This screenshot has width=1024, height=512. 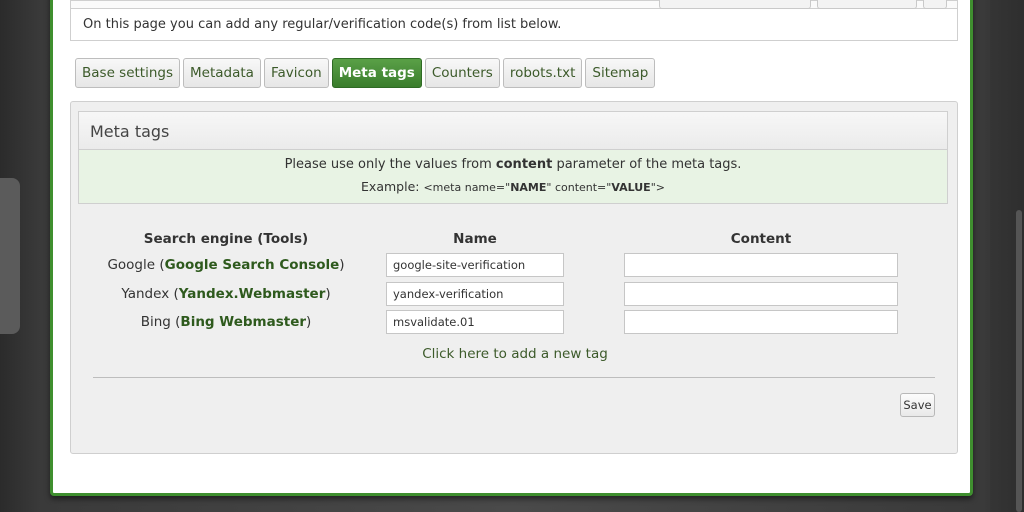 What do you see at coordinates (761, 265) in the screenshot?
I see `content-input-google` at bounding box center [761, 265].